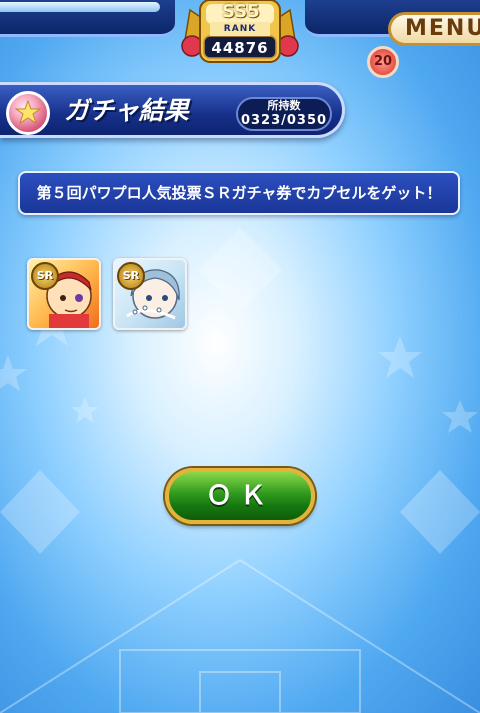 Image resolution: width=480 pixels, height=713 pixels. I want to click on rank-value: 44876, so click(240, 48).